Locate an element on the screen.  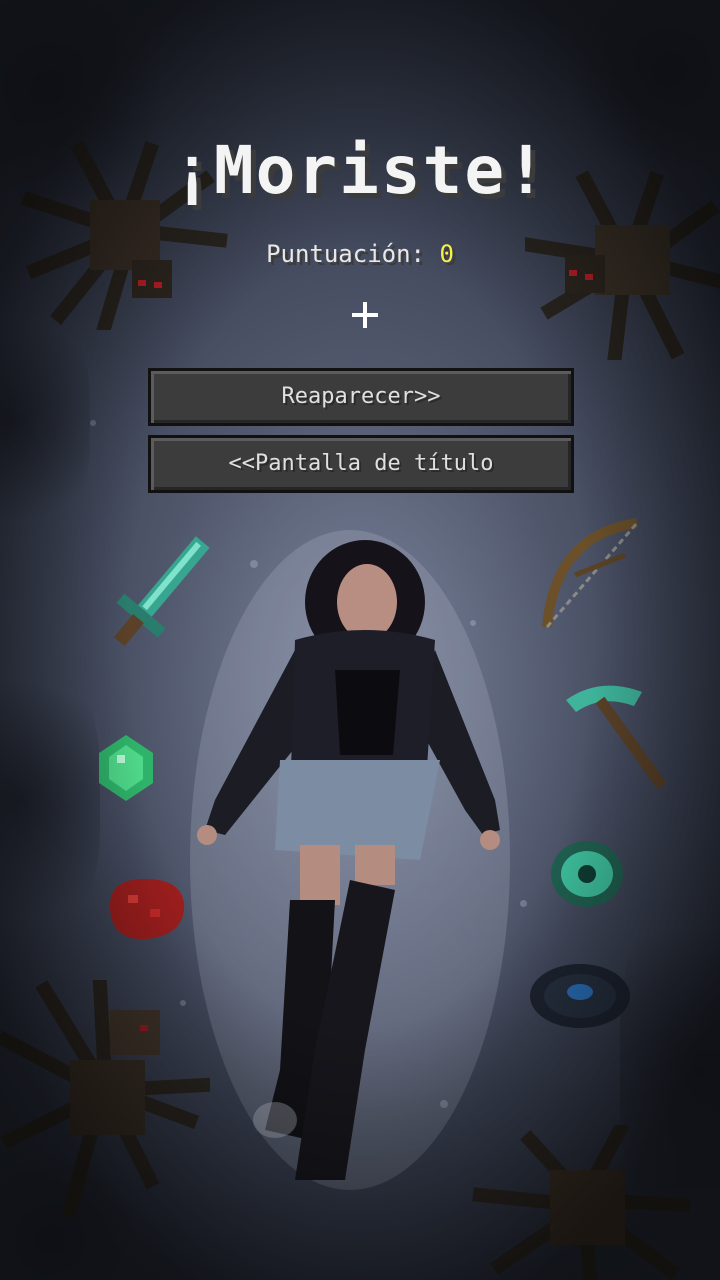
death-title: ¡Moriste! is located at coordinates (360, 170).